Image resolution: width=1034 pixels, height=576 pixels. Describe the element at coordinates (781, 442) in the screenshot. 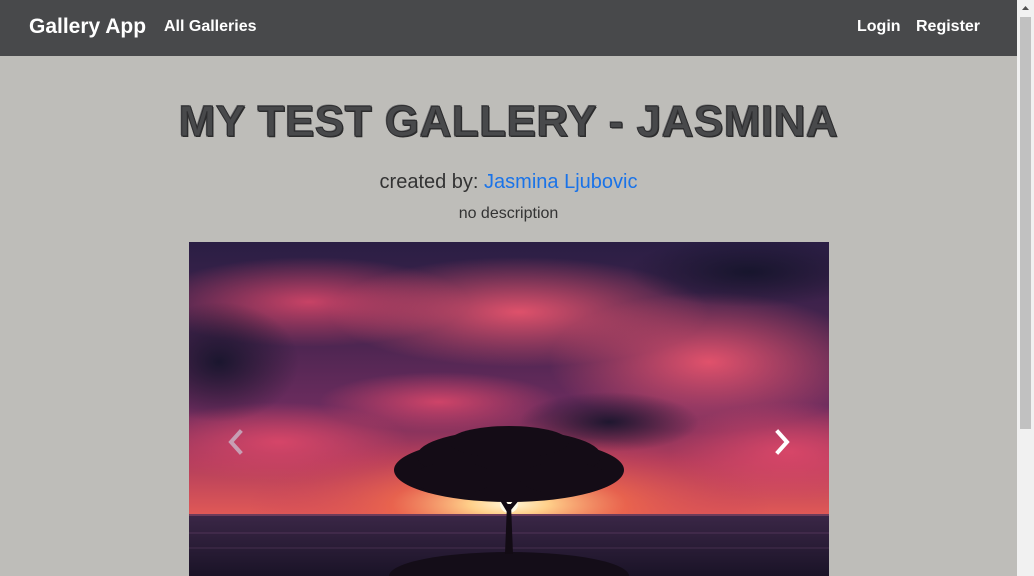

I see `chevron-right-icon` at that location.